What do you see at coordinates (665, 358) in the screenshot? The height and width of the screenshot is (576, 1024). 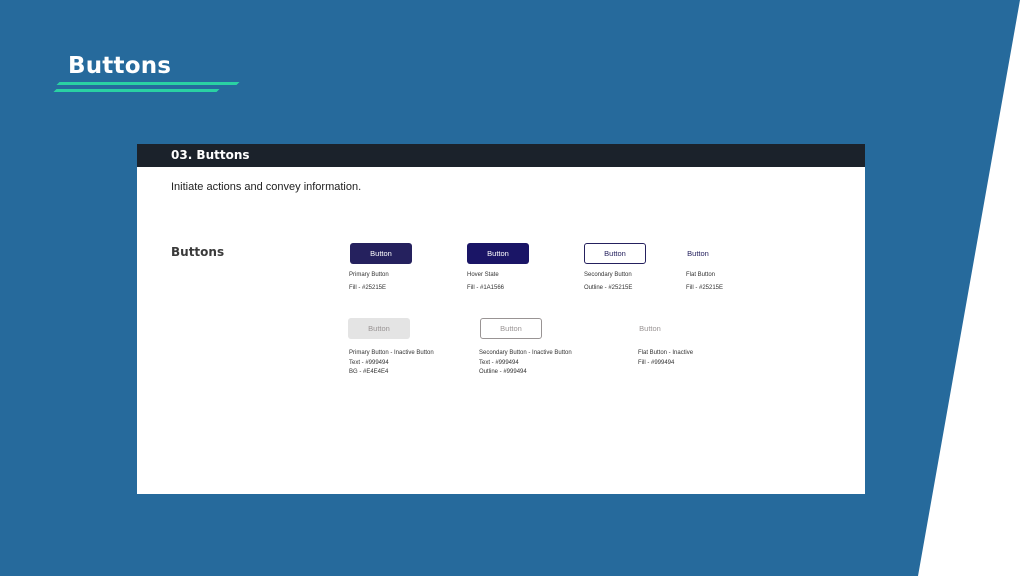 I see `flat-inactive-spec: Flat Button - Inactive Fill - #999494` at bounding box center [665, 358].